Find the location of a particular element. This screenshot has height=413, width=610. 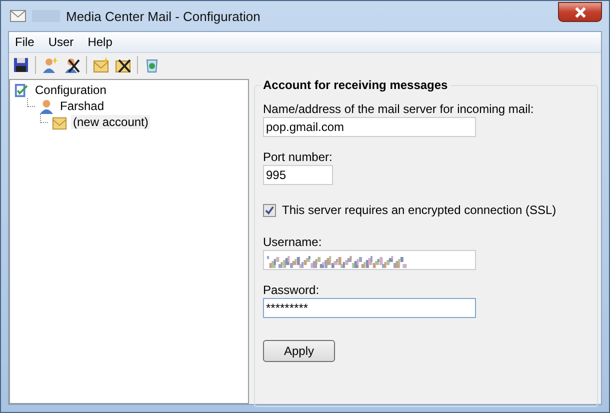

config-icon is located at coordinates (21, 90).